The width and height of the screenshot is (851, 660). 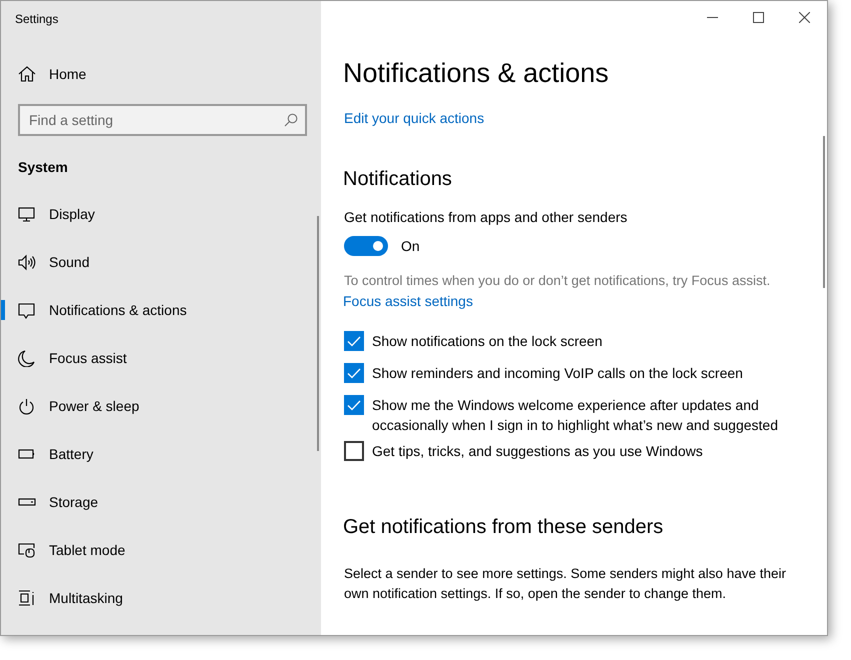 I want to click on window-title: Settings, so click(x=37, y=19).